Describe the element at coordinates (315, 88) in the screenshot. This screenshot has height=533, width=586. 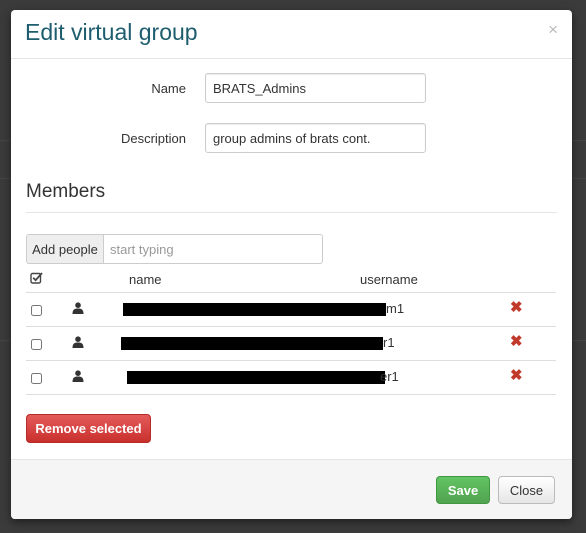
I see `name-field` at that location.